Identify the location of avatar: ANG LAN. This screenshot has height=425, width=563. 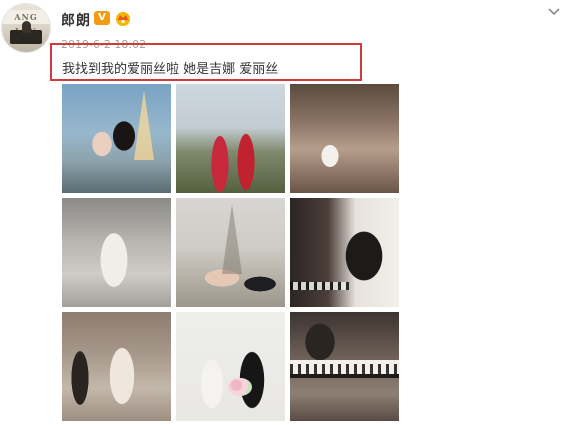
(26, 28).